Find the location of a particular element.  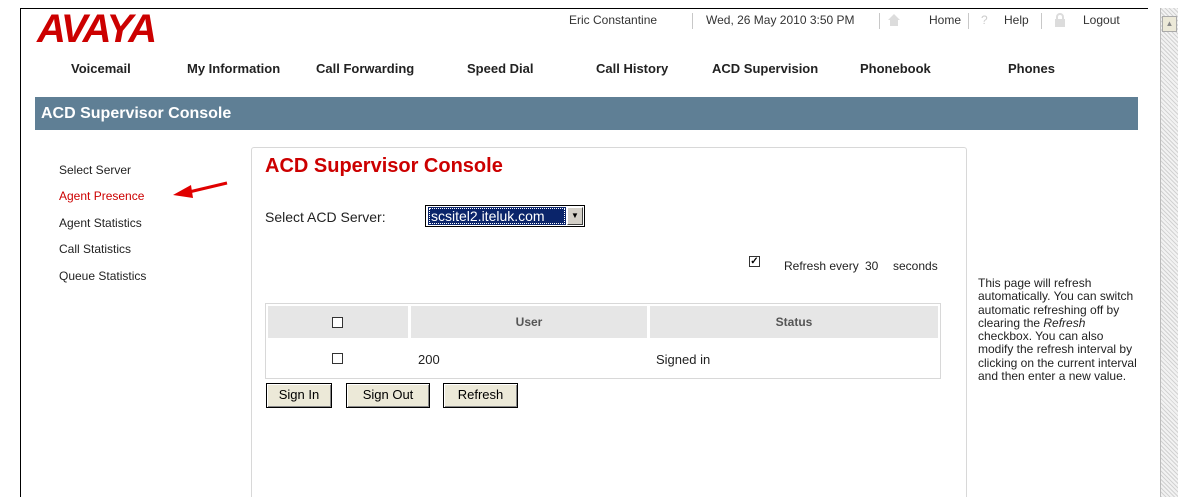

user-name: Eric Constantine is located at coordinates (613, 20).